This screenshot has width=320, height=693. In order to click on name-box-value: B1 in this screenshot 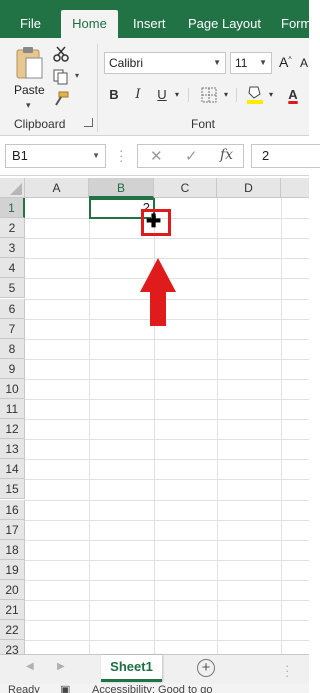, I will do `click(20, 155)`.